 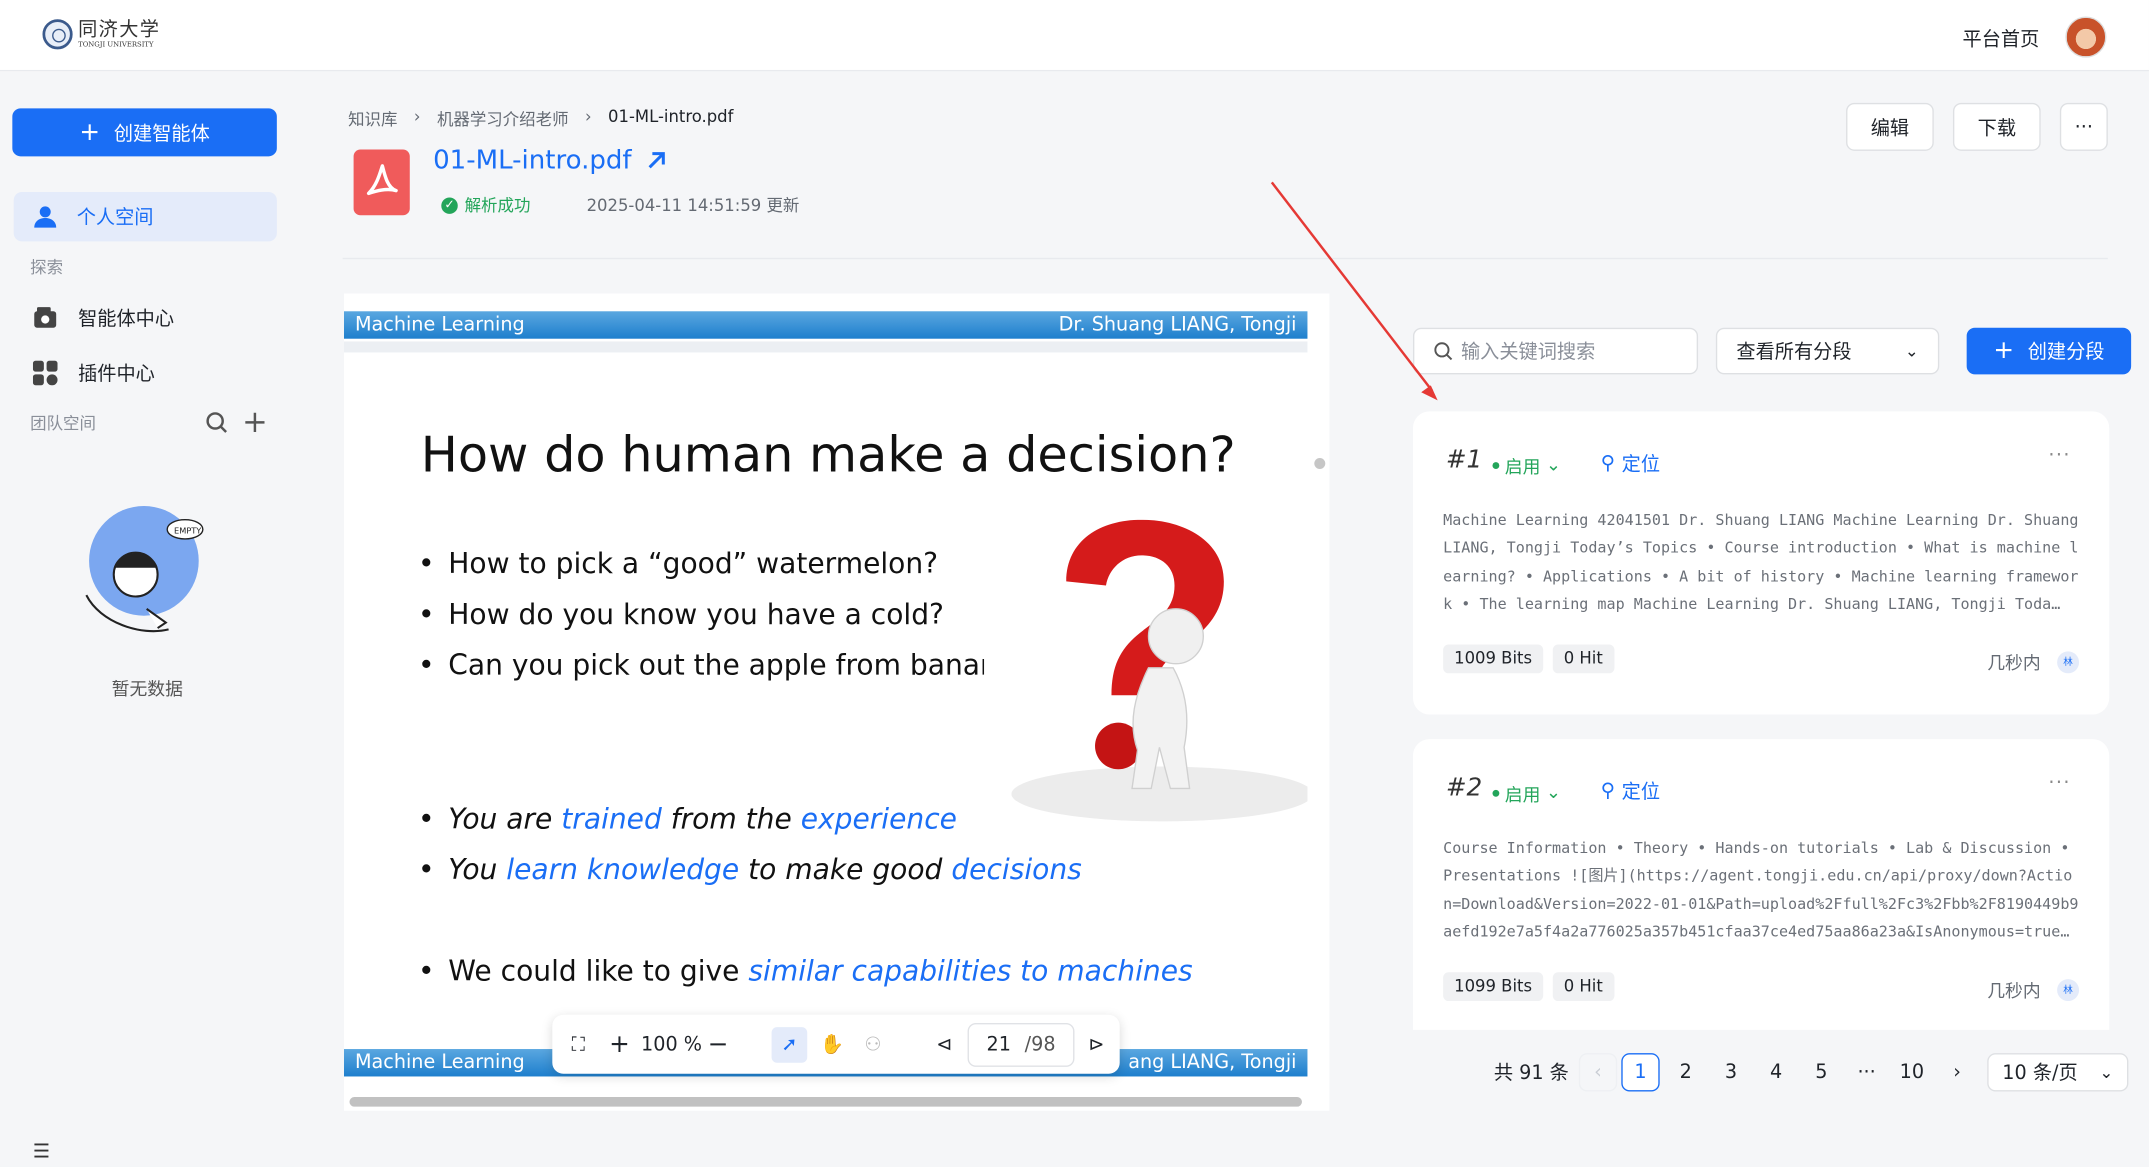 What do you see at coordinates (1731, 1072) in the screenshot?
I see `page-3-button: 3` at bounding box center [1731, 1072].